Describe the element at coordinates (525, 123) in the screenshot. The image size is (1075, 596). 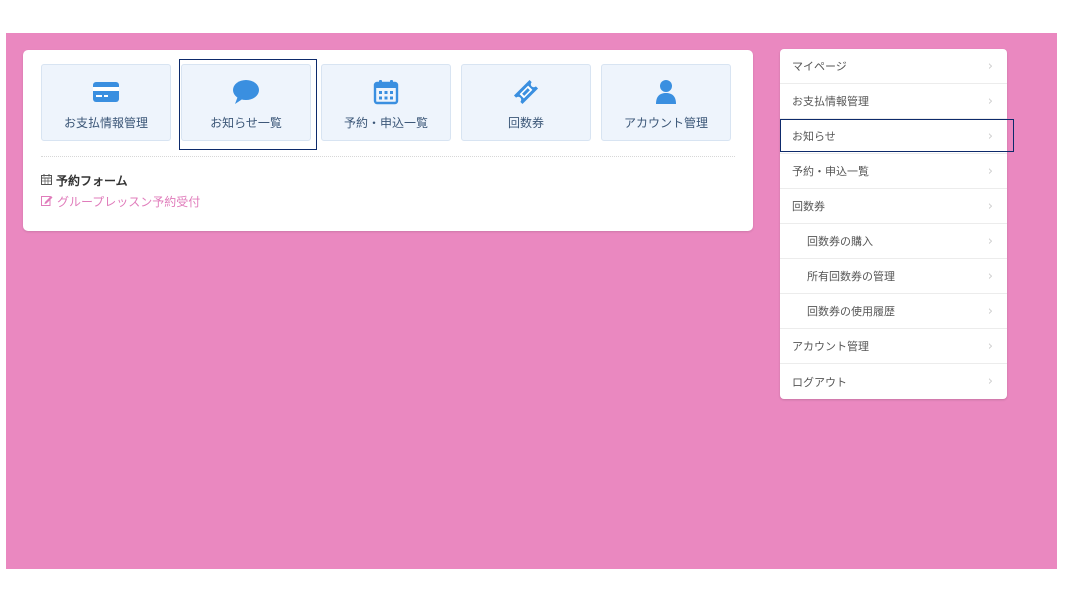
I see `tile-label: 回数券` at that location.